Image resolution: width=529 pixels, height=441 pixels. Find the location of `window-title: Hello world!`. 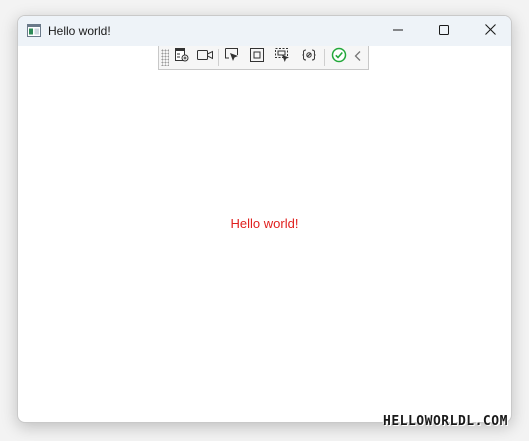

window-title: Hello world! is located at coordinates (79, 31).